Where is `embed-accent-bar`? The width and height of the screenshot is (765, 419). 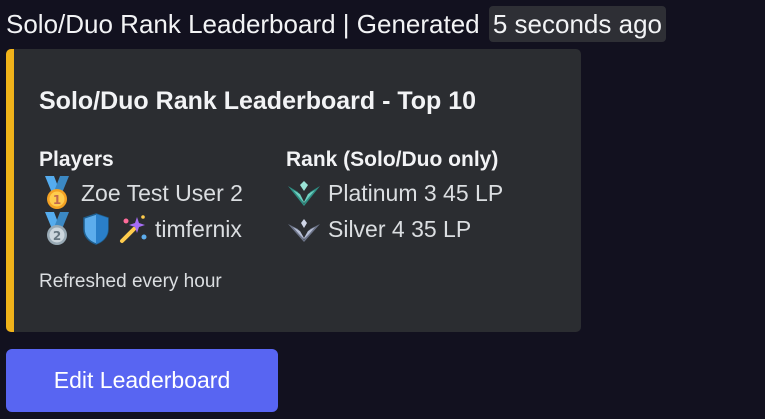
embed-accent-bar is located at coordinates (10, 190).